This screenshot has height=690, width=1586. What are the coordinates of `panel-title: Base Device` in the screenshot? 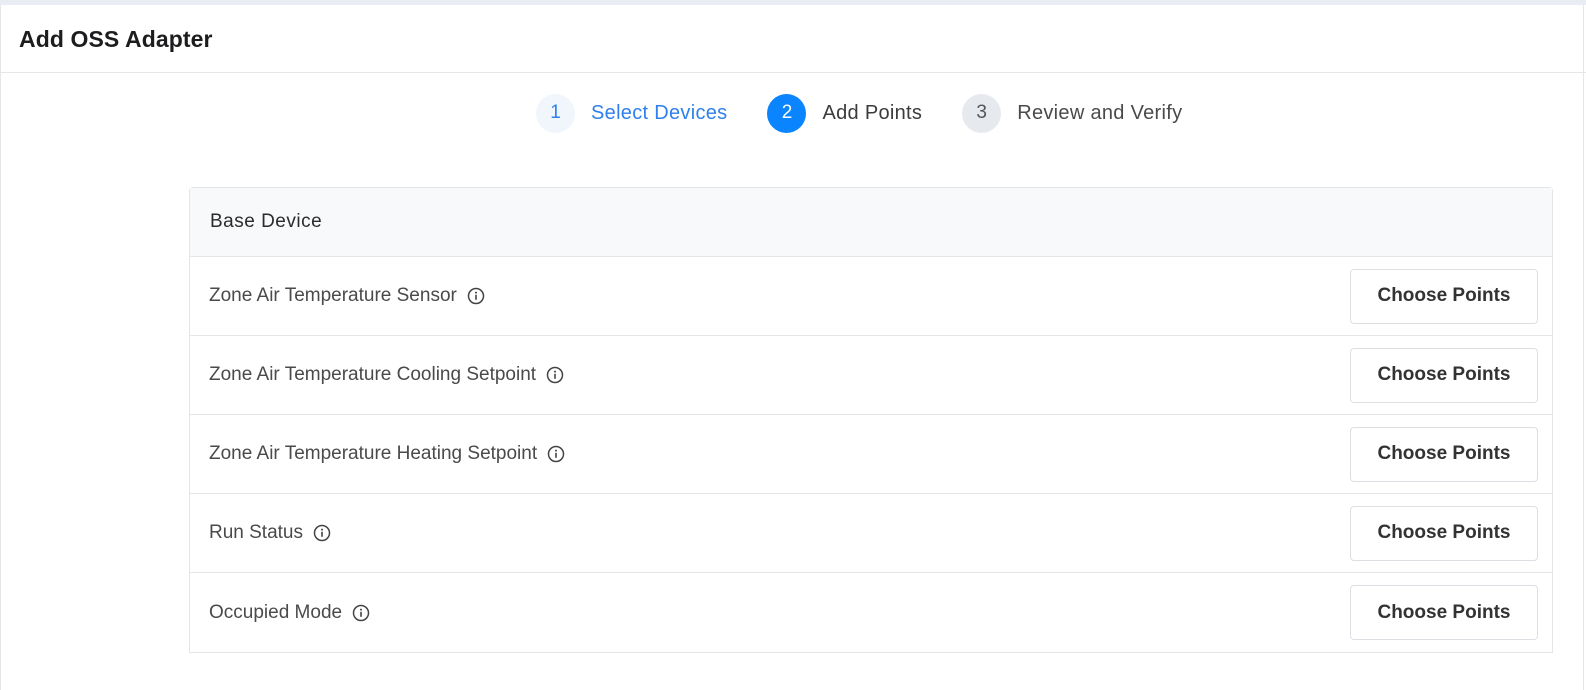 It's located at (266, 221).